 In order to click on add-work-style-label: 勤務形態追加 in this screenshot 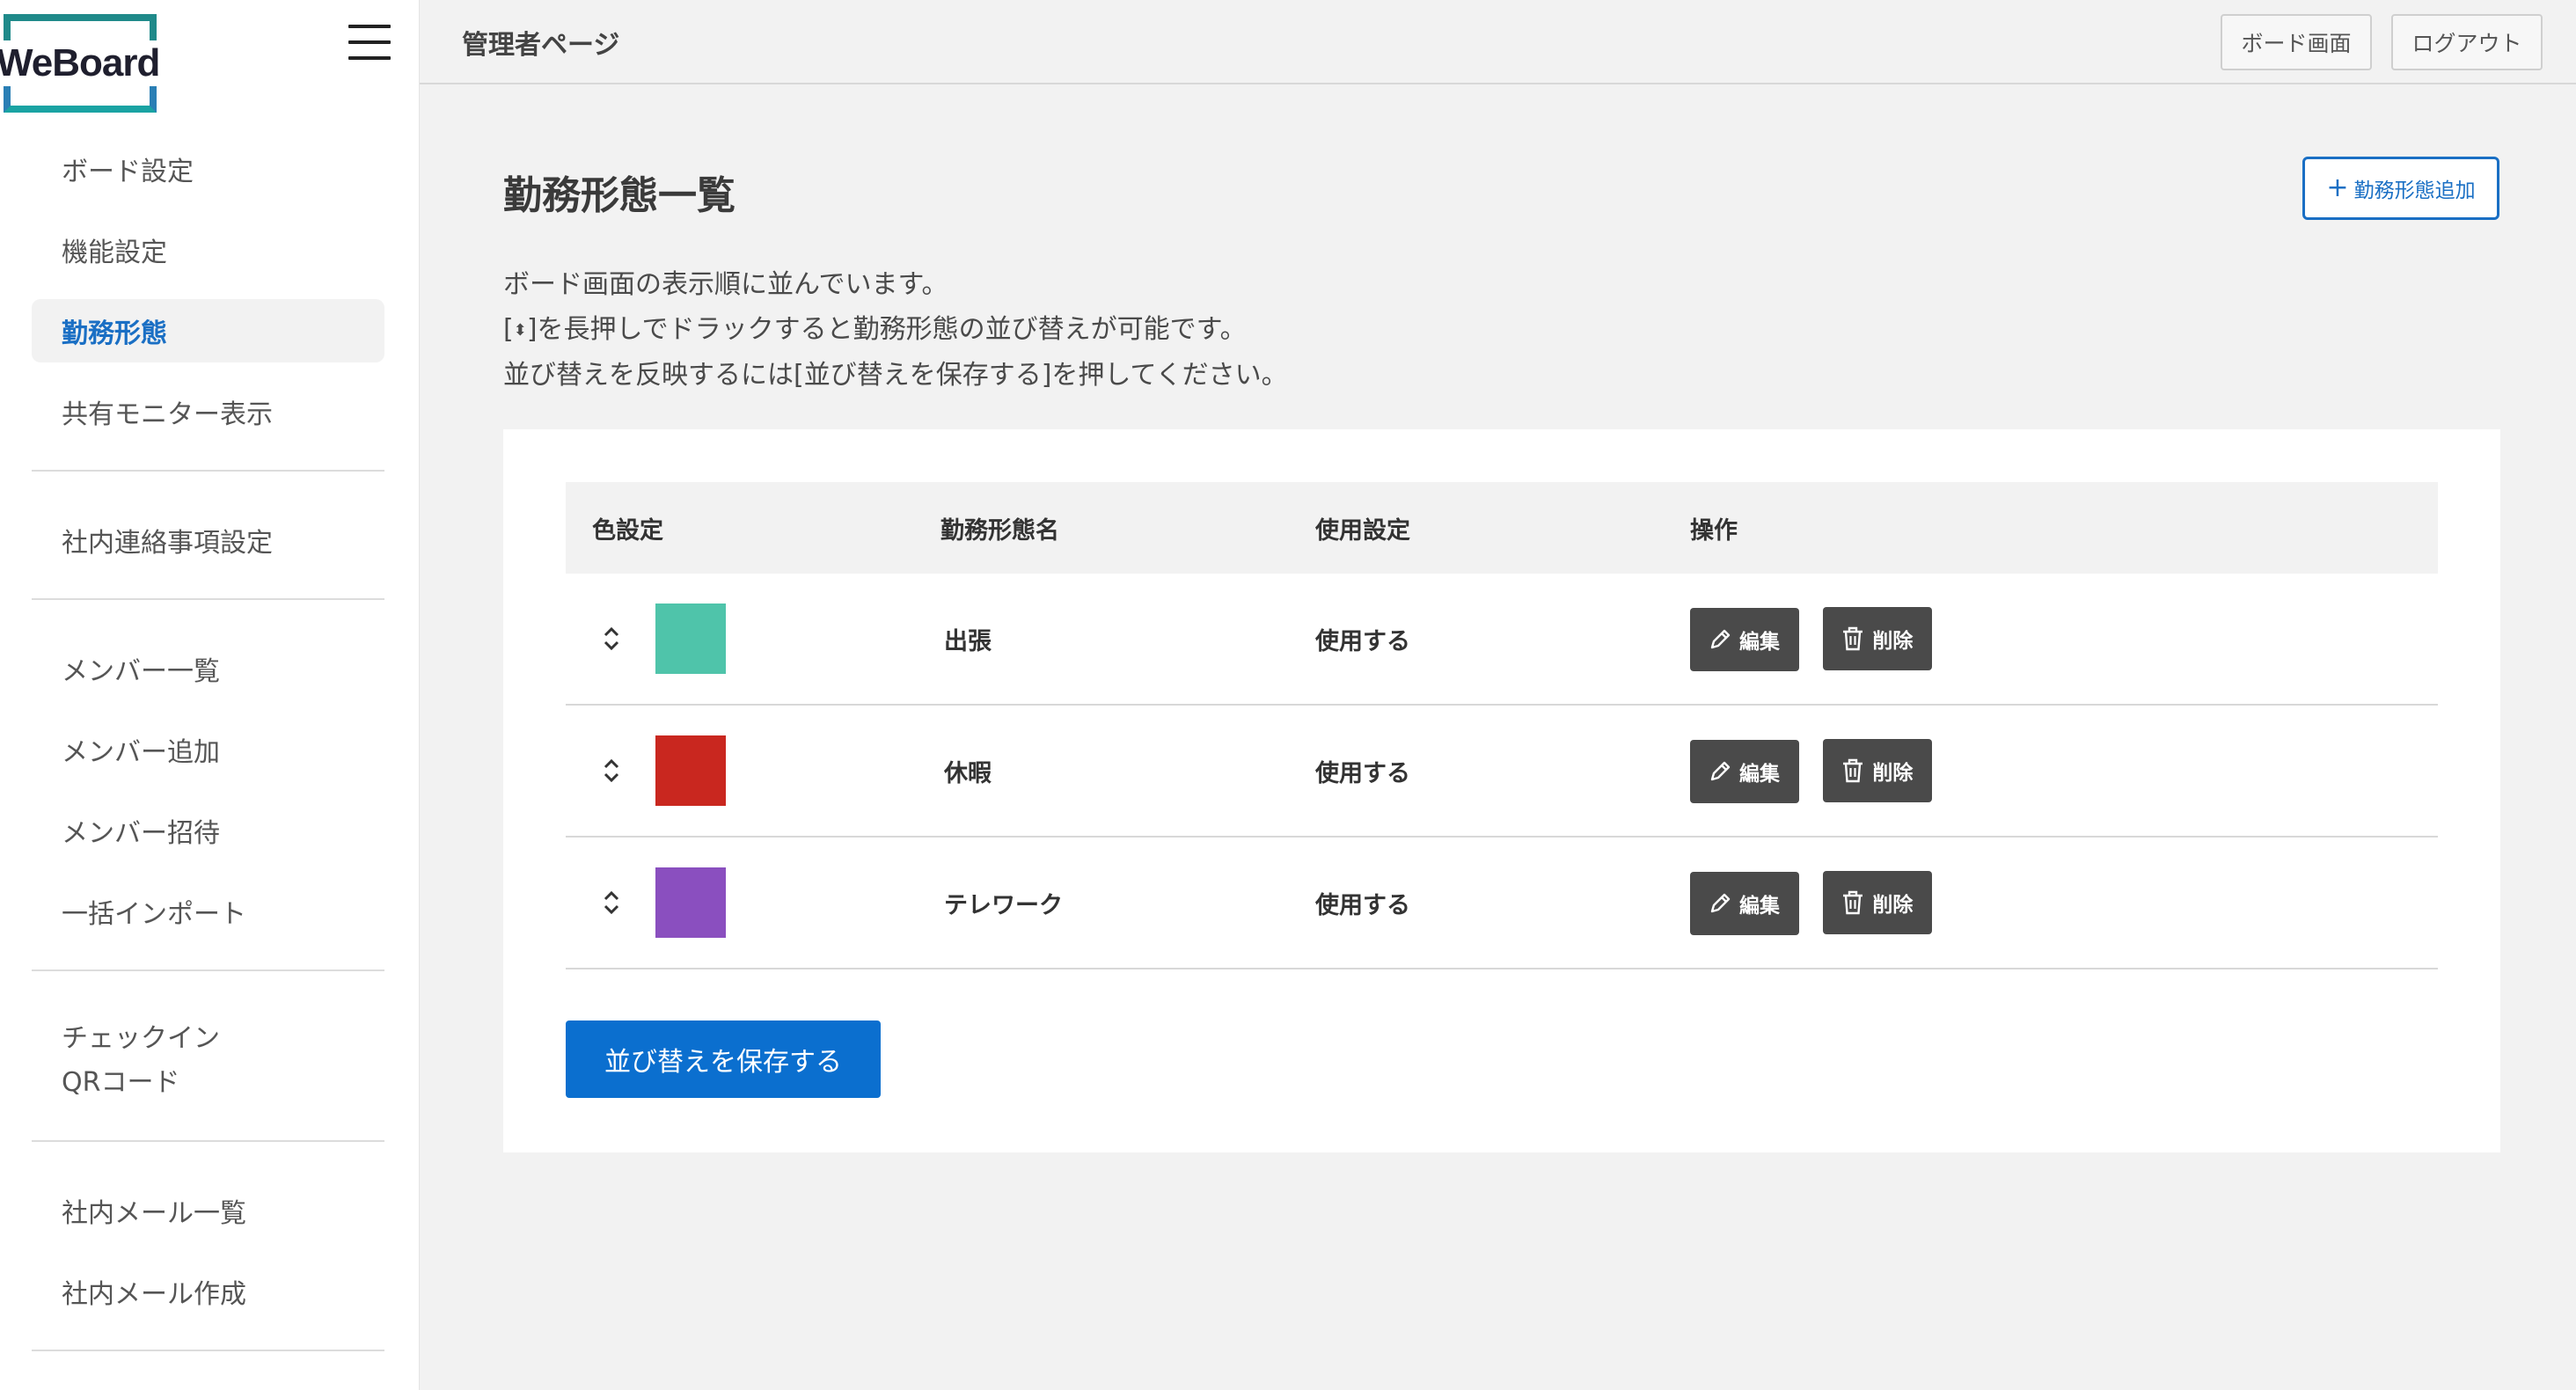, I will do `click(2414, 190)`.